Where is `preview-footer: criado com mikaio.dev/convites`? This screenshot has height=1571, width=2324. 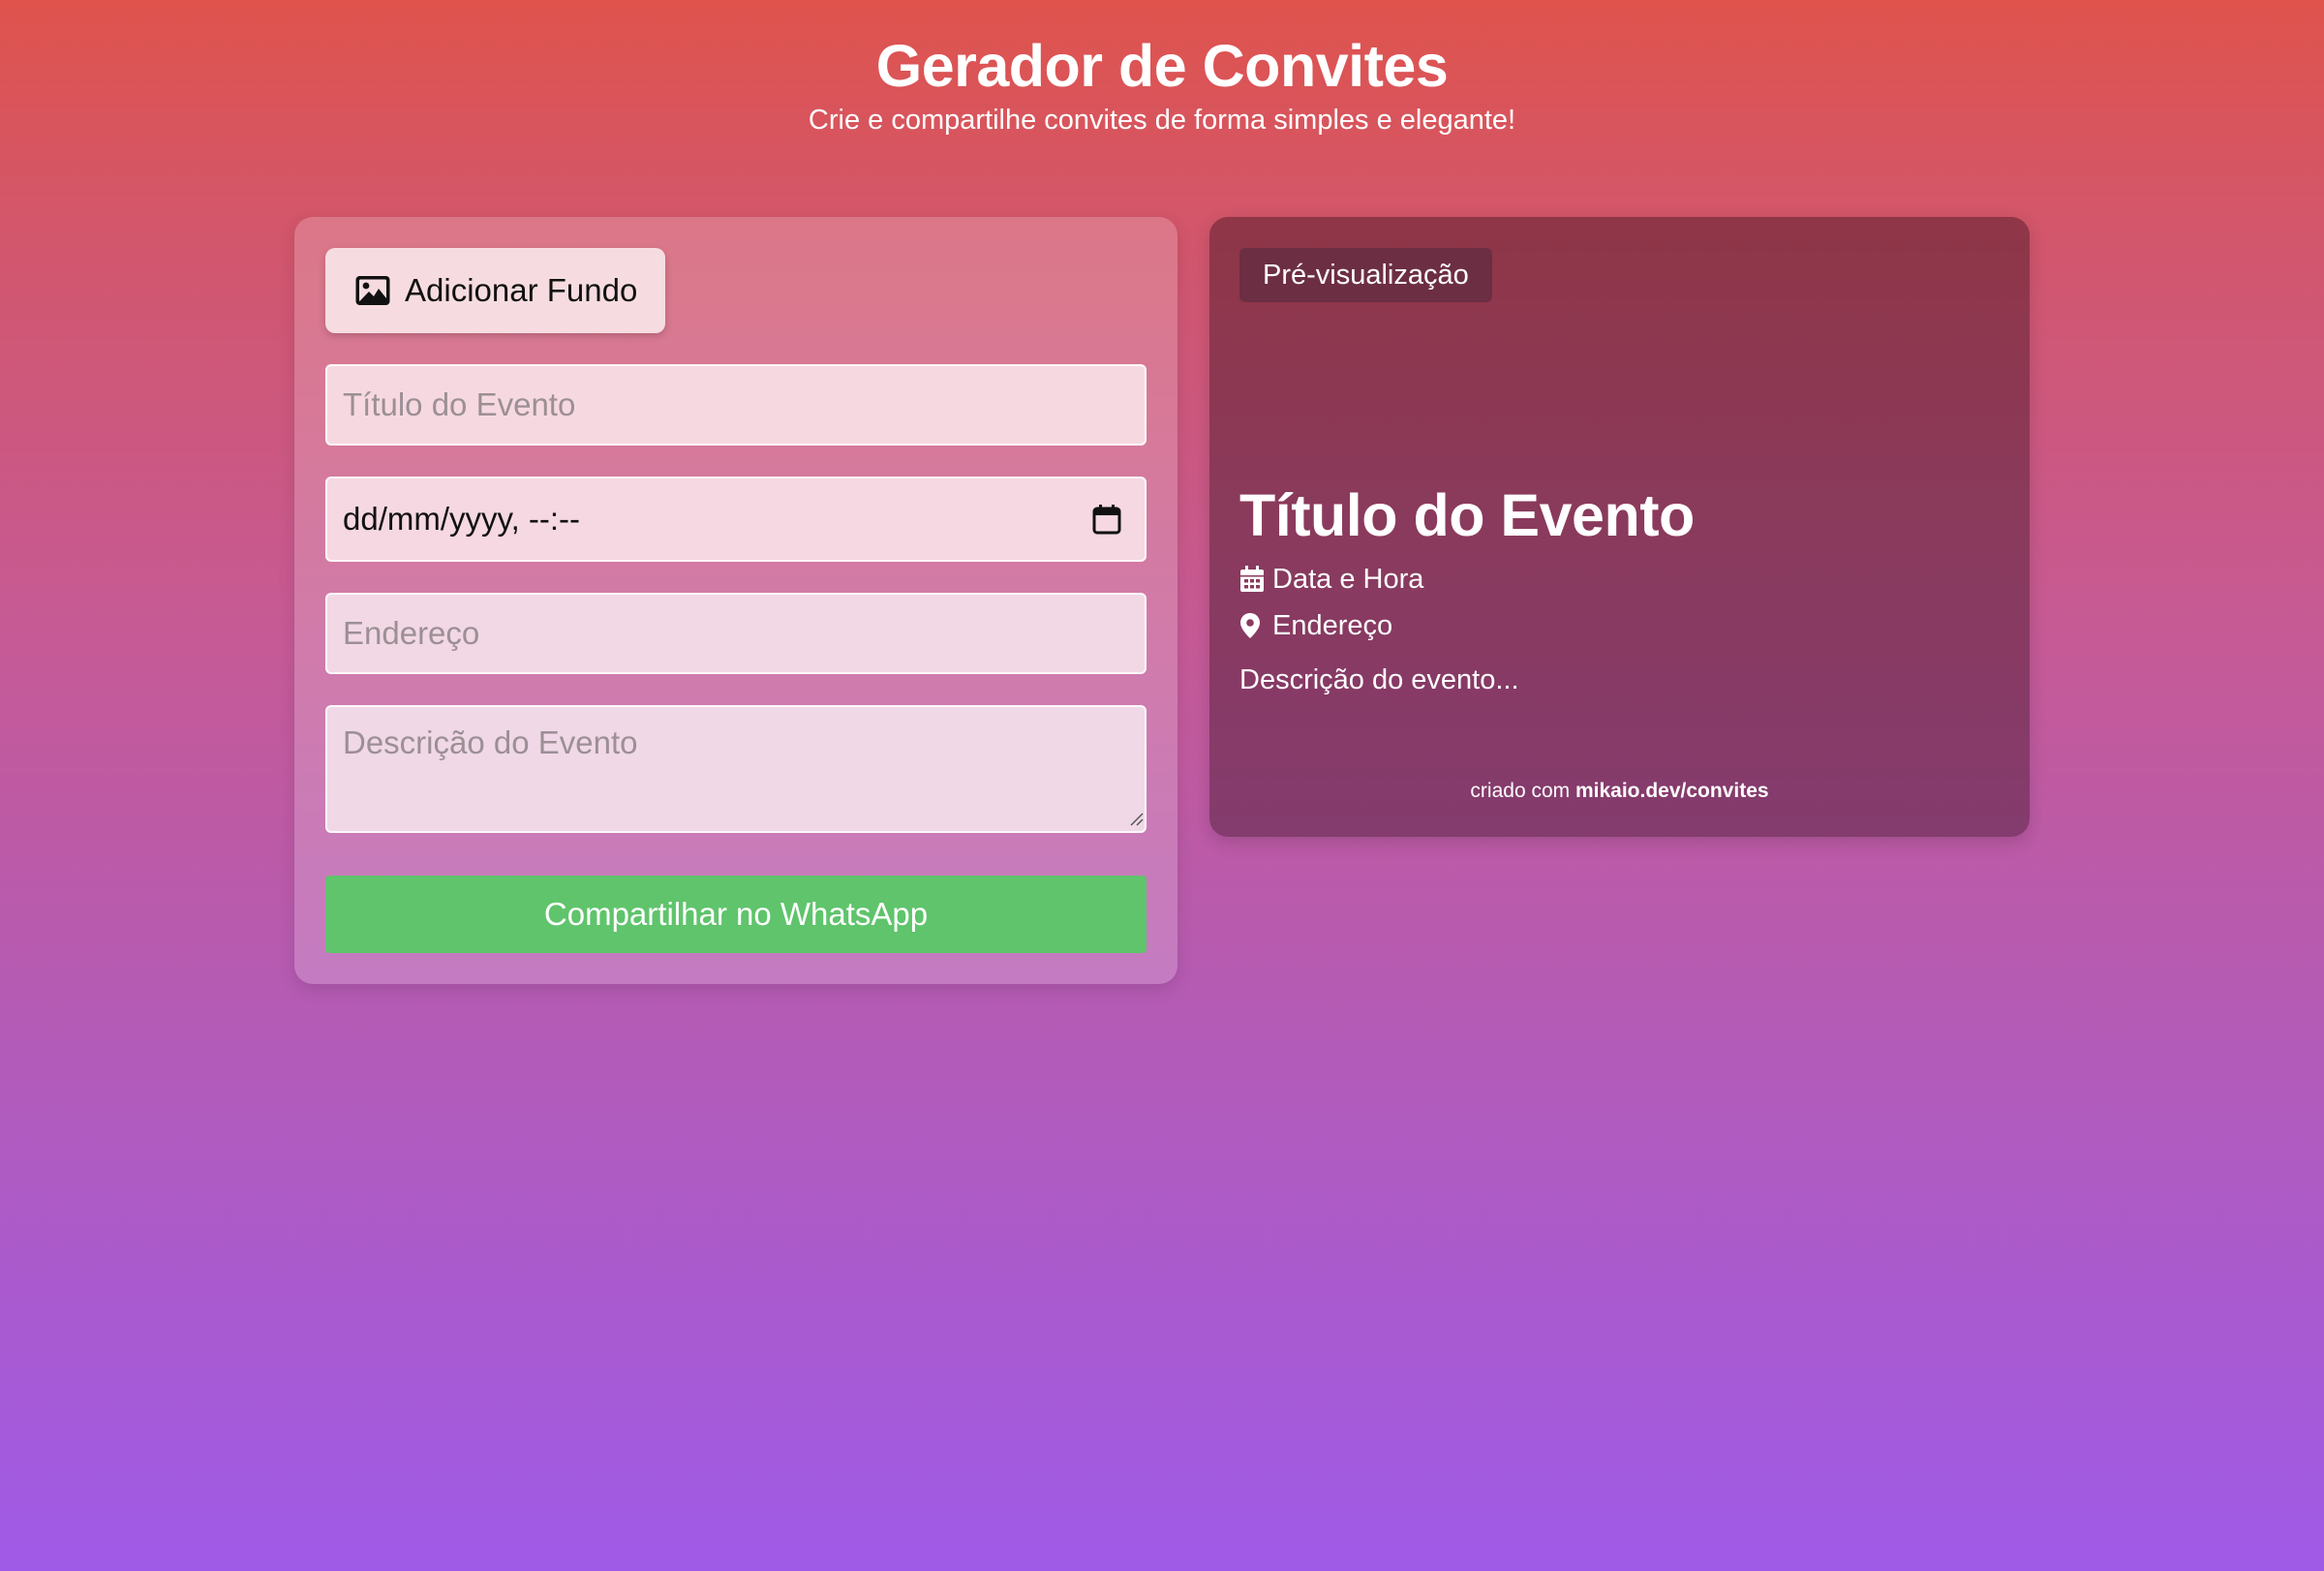
preview-footer: criado com mikaio.dev/convites is located at coordinates (1620, 791).